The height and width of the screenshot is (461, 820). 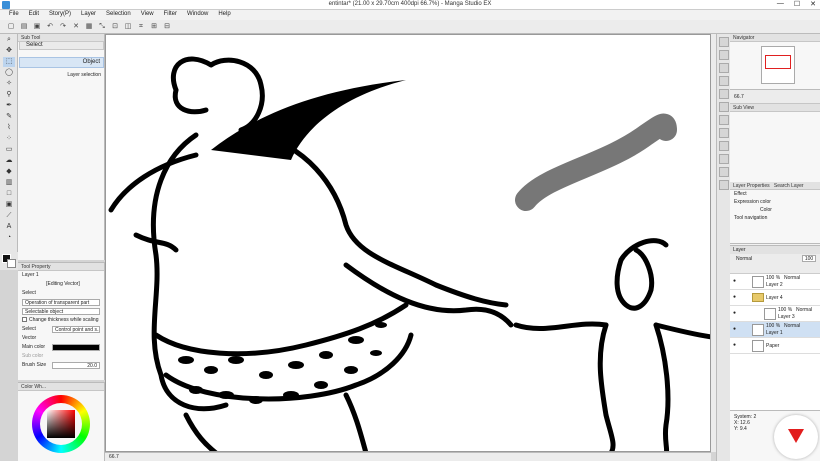 I want to click on color-wheel, so click(x=61, y=424).